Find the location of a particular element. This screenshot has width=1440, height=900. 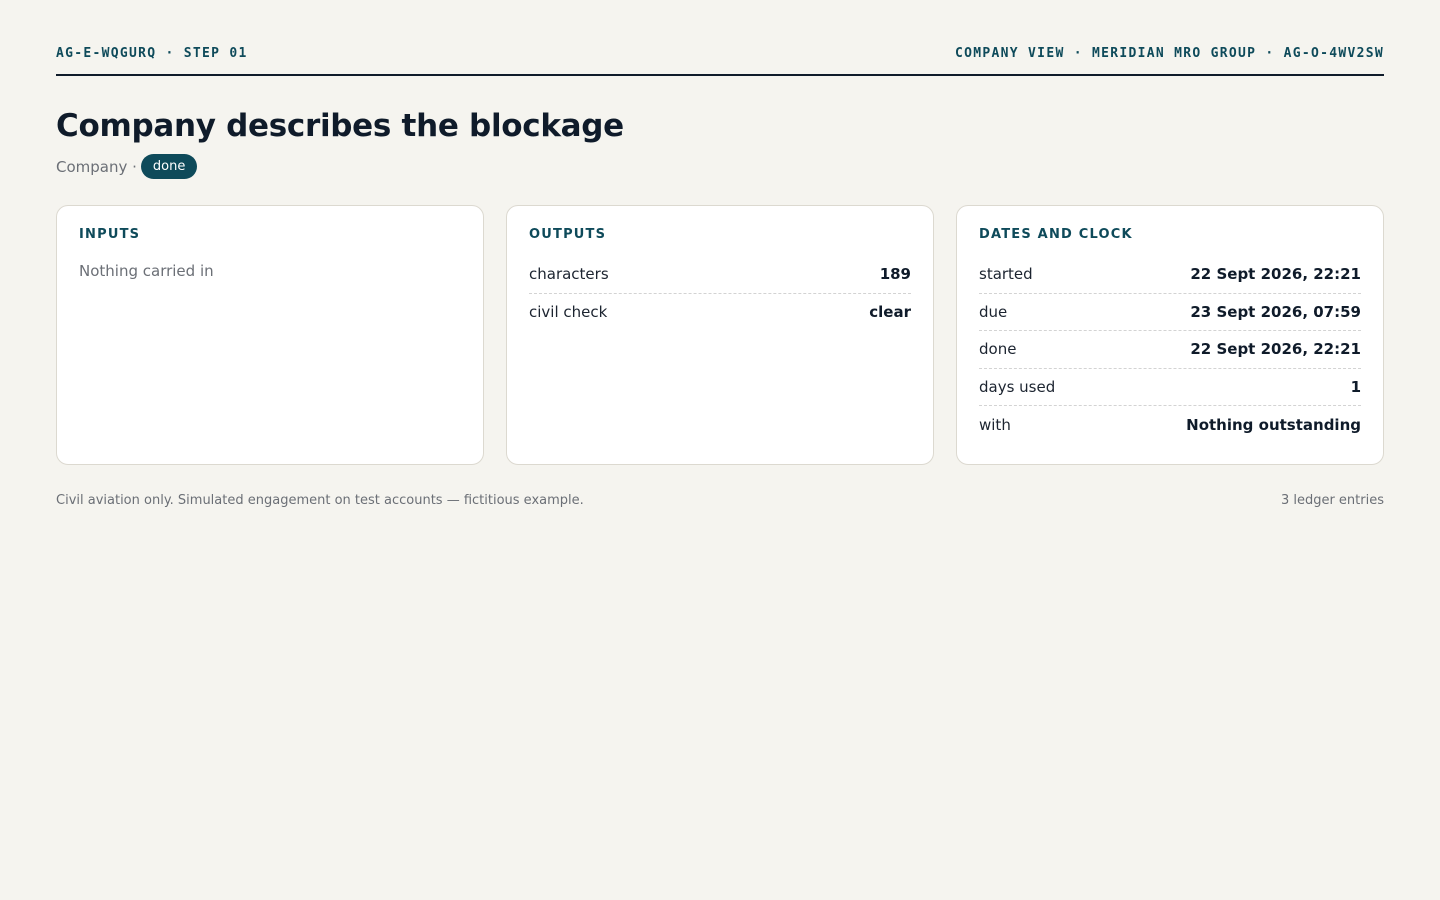

role-label: Company · is located at coordinates (96, 166).